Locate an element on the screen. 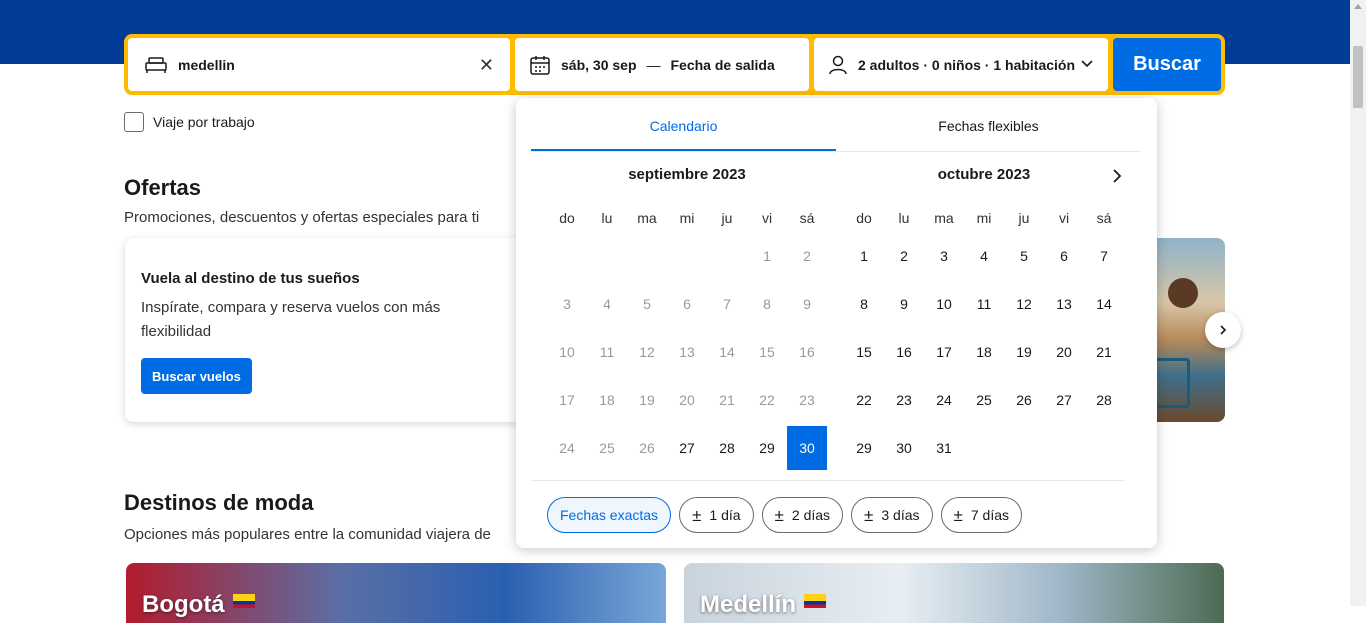 This screenshot has height=623, width=1366. weekday-label: do is located at coordinates (864, 218).